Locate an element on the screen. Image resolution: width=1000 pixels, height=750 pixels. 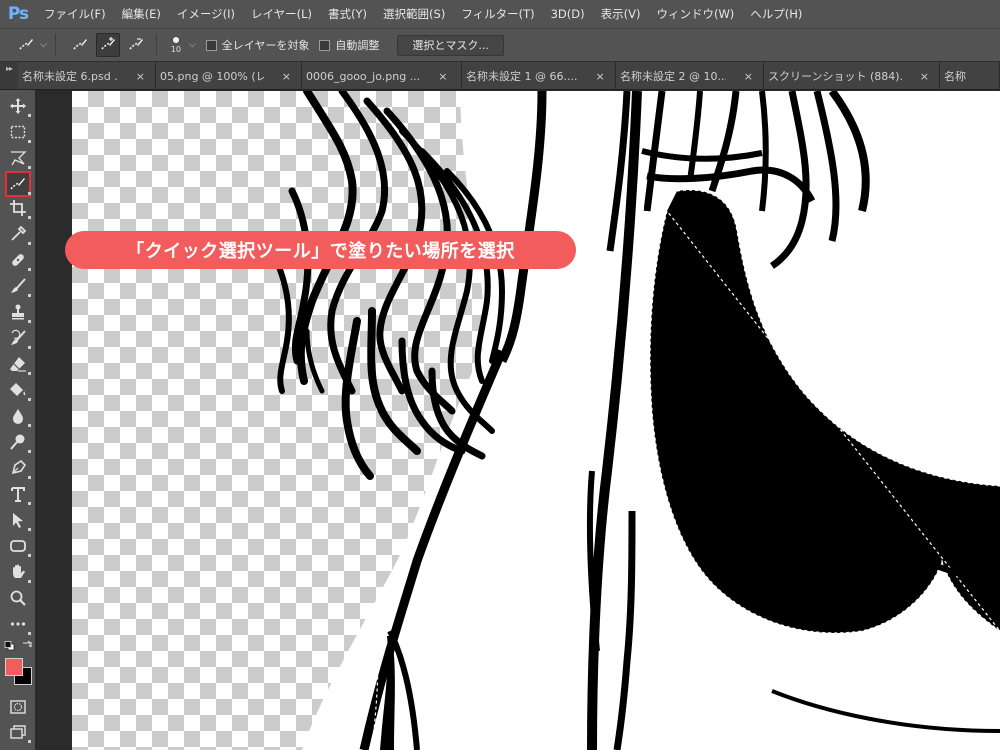
instruction-callout: 「クイック選択ツール」で塗りたい場所を選択 is located at coordinates (320, 250).